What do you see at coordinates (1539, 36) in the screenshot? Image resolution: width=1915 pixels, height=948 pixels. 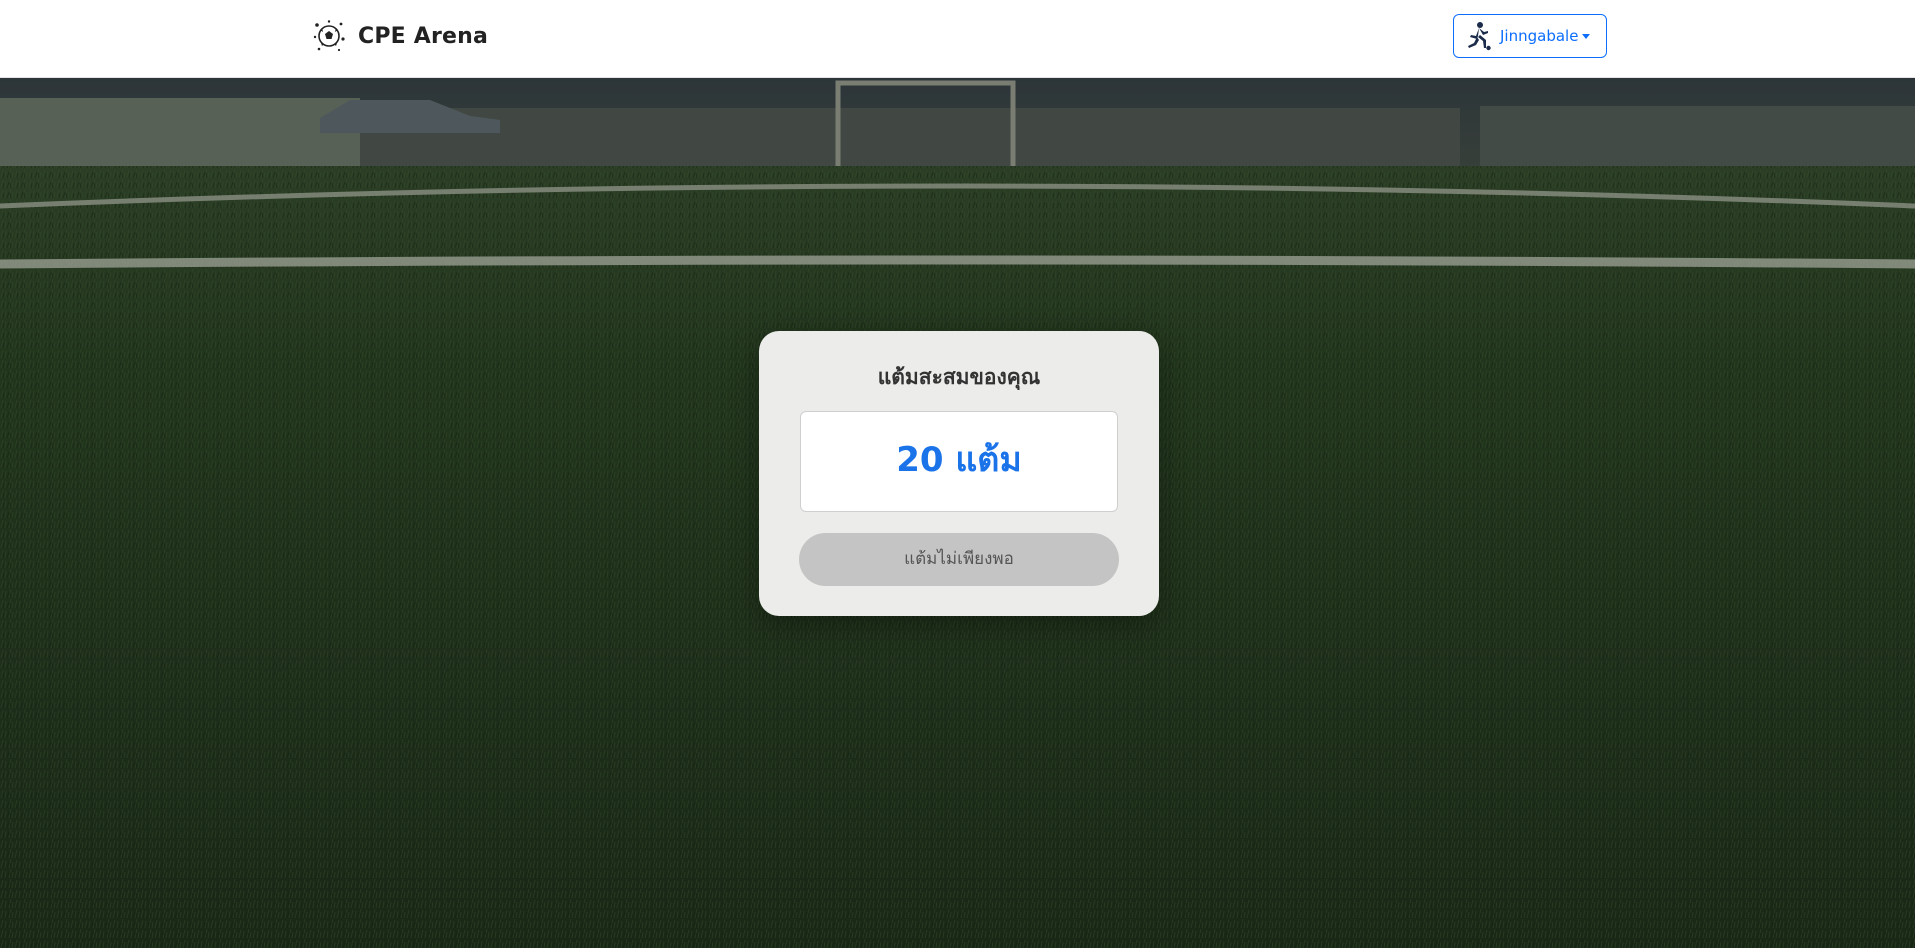 I see `user-name: Jinngabale` at bounding box center [1539, 36].